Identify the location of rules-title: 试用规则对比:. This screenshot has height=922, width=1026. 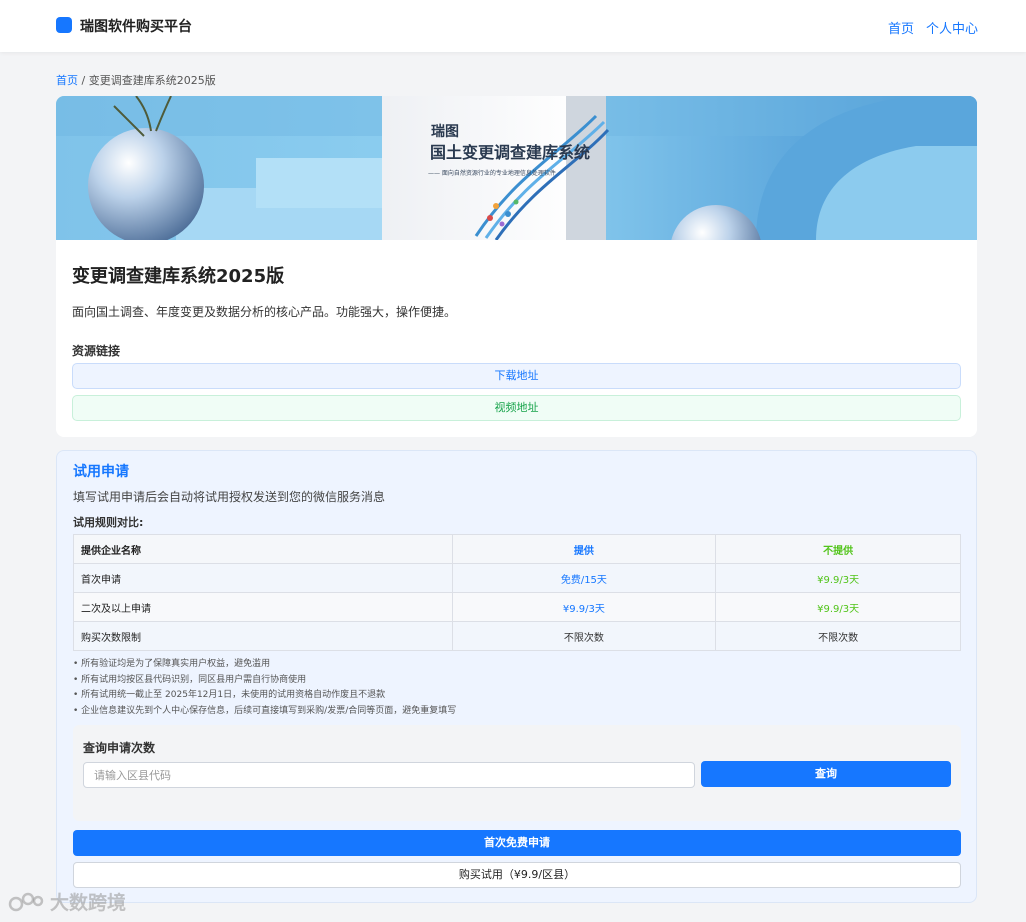
(108, 522).